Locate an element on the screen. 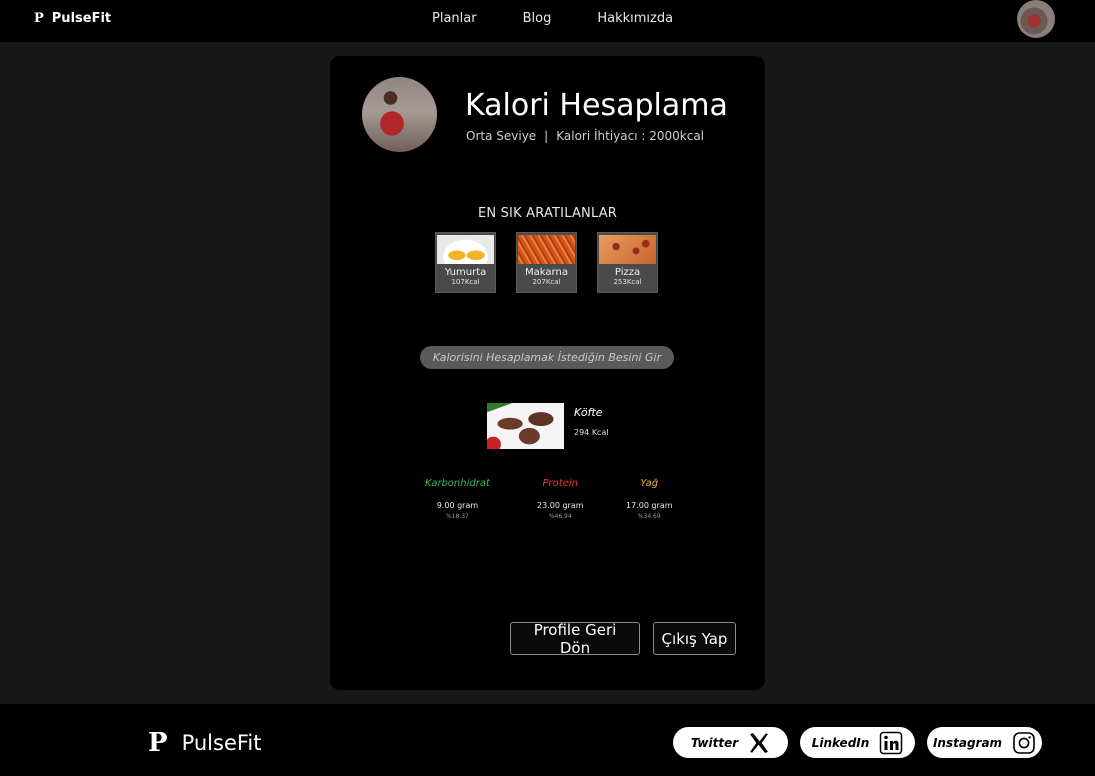  brand-logo: P PulseFit is located at coordinates (72, 18).